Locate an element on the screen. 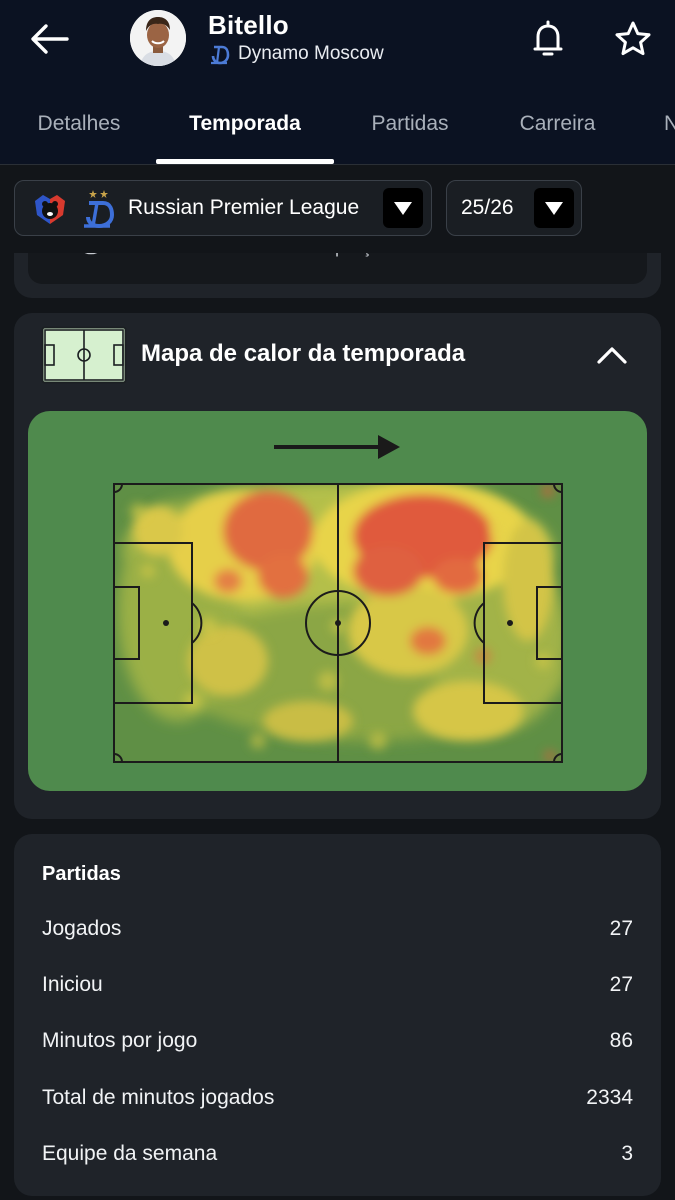 The image size is (675, 1200). season-dropdown-button is located at coordinates (554, 208).